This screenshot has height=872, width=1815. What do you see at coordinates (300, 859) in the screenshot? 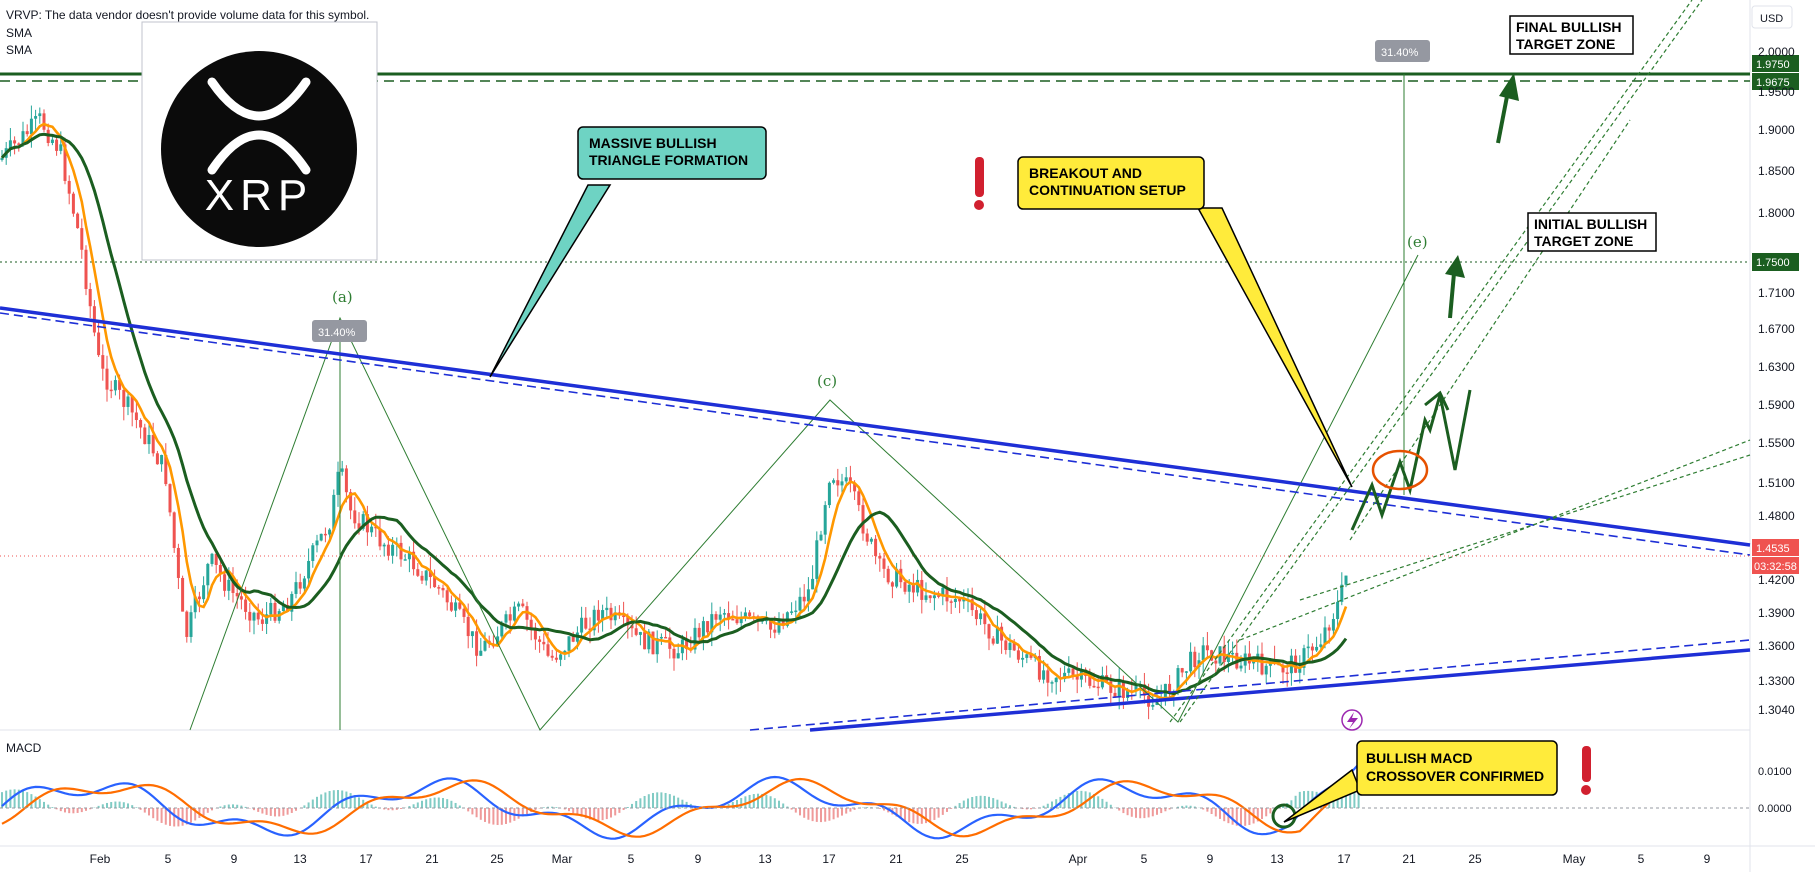
I see `x-tick-label: 13` at bounding box center [300, 859].